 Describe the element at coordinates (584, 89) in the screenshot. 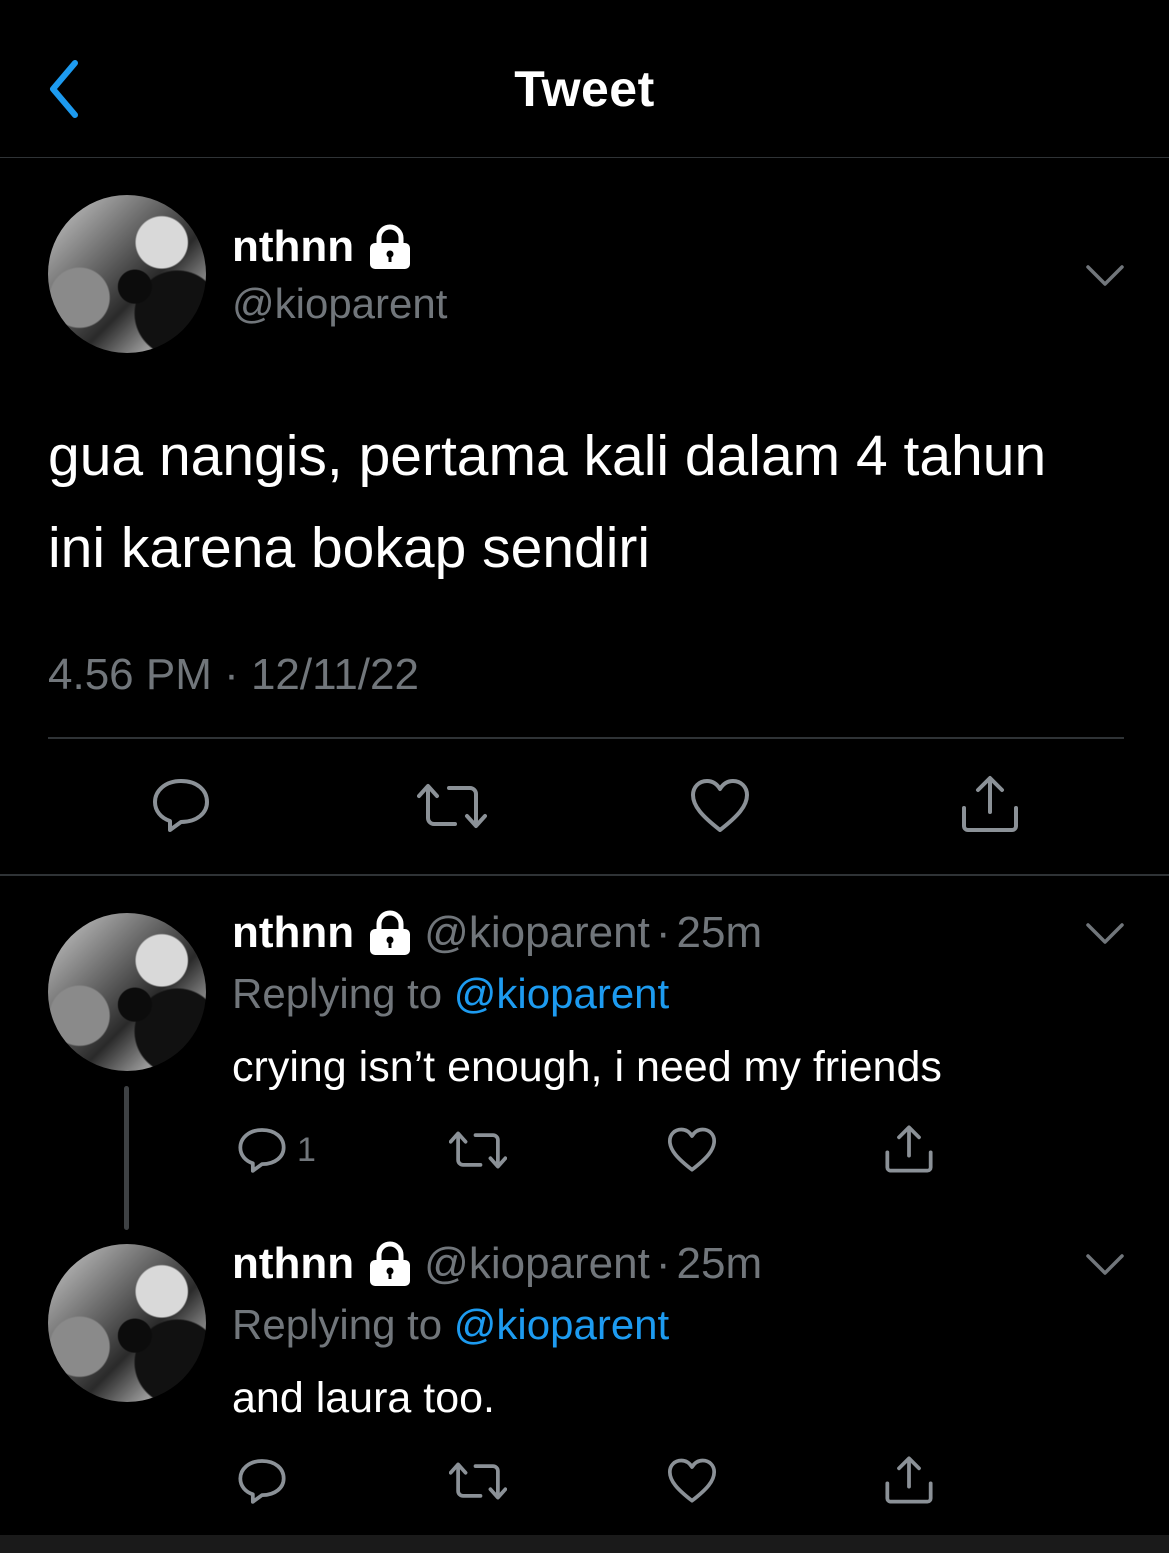

I see `page-title: Tweet` at that location.